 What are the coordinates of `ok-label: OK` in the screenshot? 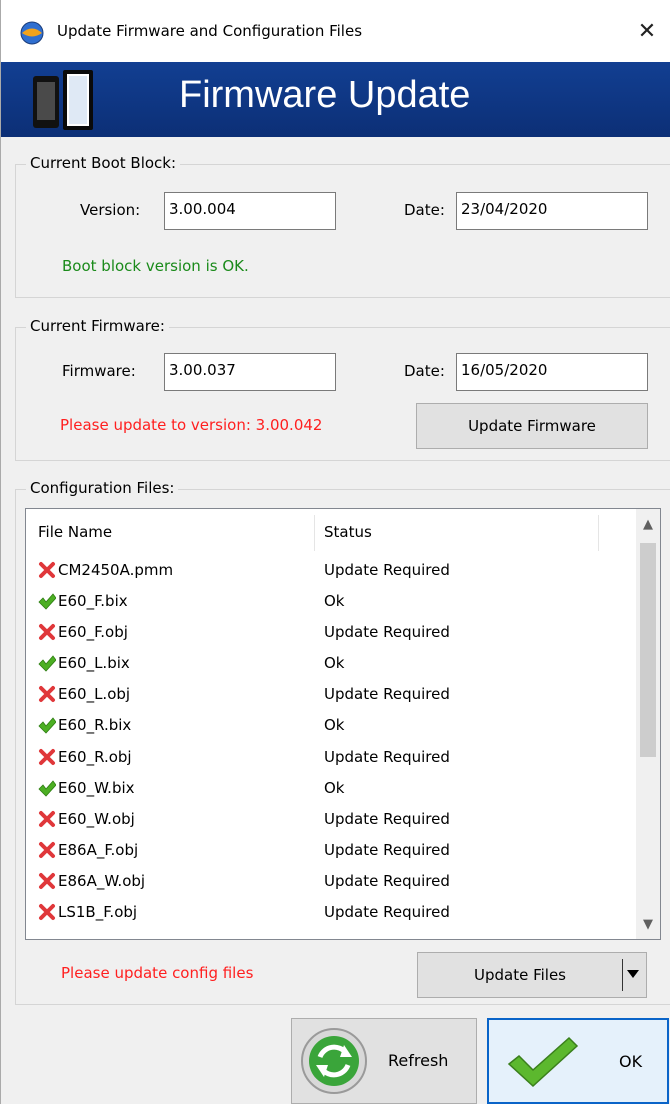 It's located at (631, 1061).